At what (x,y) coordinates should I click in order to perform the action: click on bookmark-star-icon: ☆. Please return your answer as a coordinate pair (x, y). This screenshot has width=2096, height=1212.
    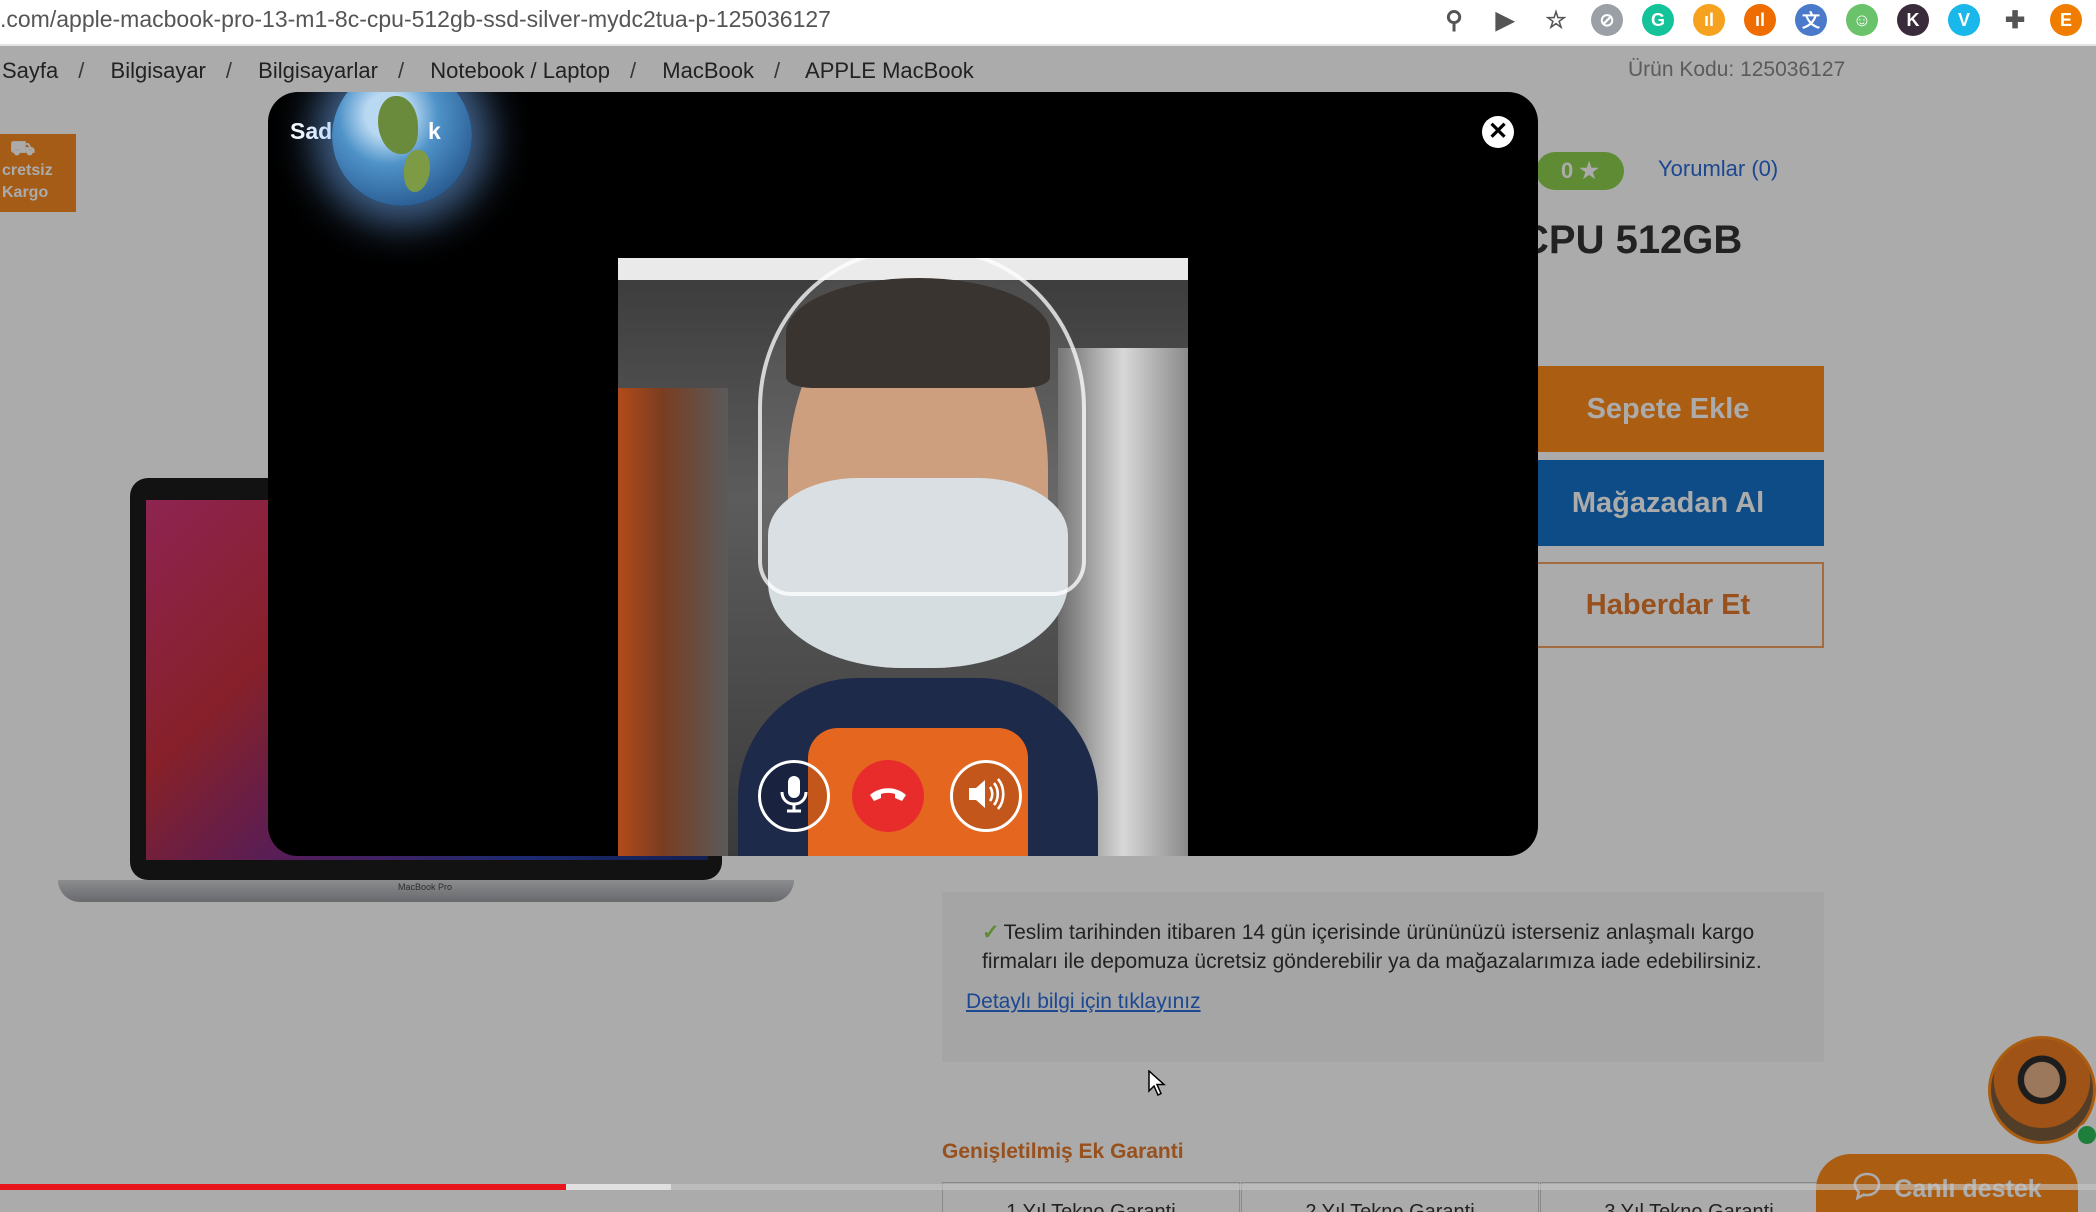
    Looking at the image, I should click on (1556, 20).